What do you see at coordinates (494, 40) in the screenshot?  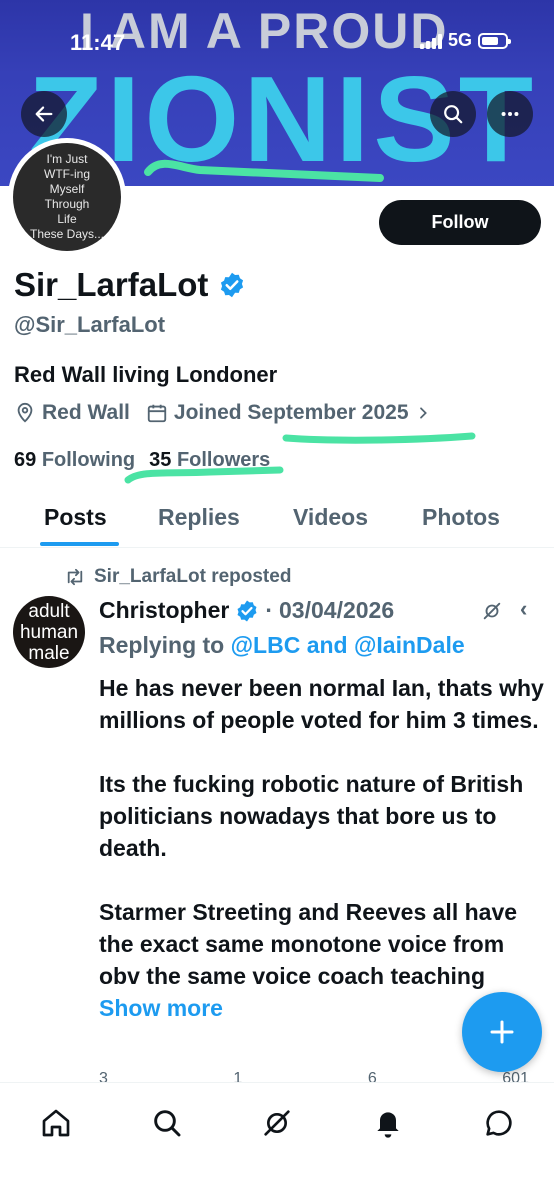 I see `battery-icon` at bounding box center [494, 40].